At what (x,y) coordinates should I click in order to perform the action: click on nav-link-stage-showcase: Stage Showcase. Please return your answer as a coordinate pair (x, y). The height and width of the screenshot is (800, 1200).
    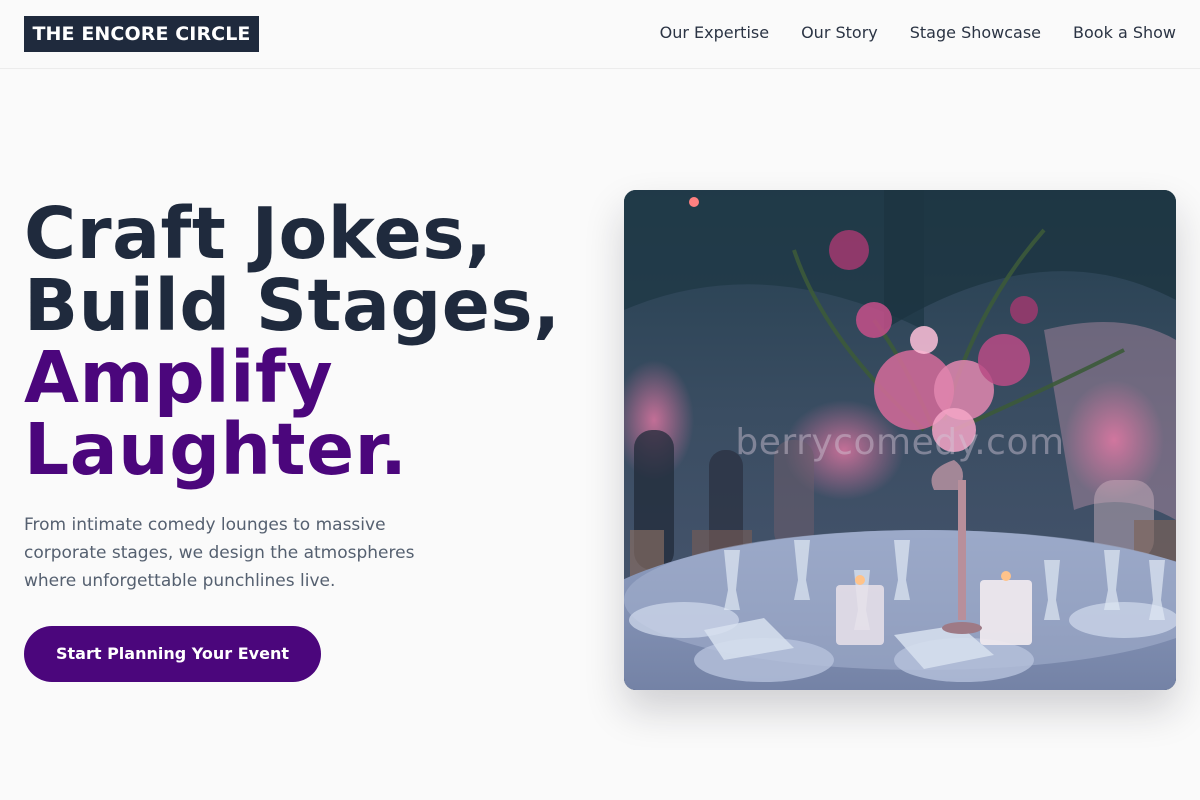
    Looking at the image, I should click on (975, 33).